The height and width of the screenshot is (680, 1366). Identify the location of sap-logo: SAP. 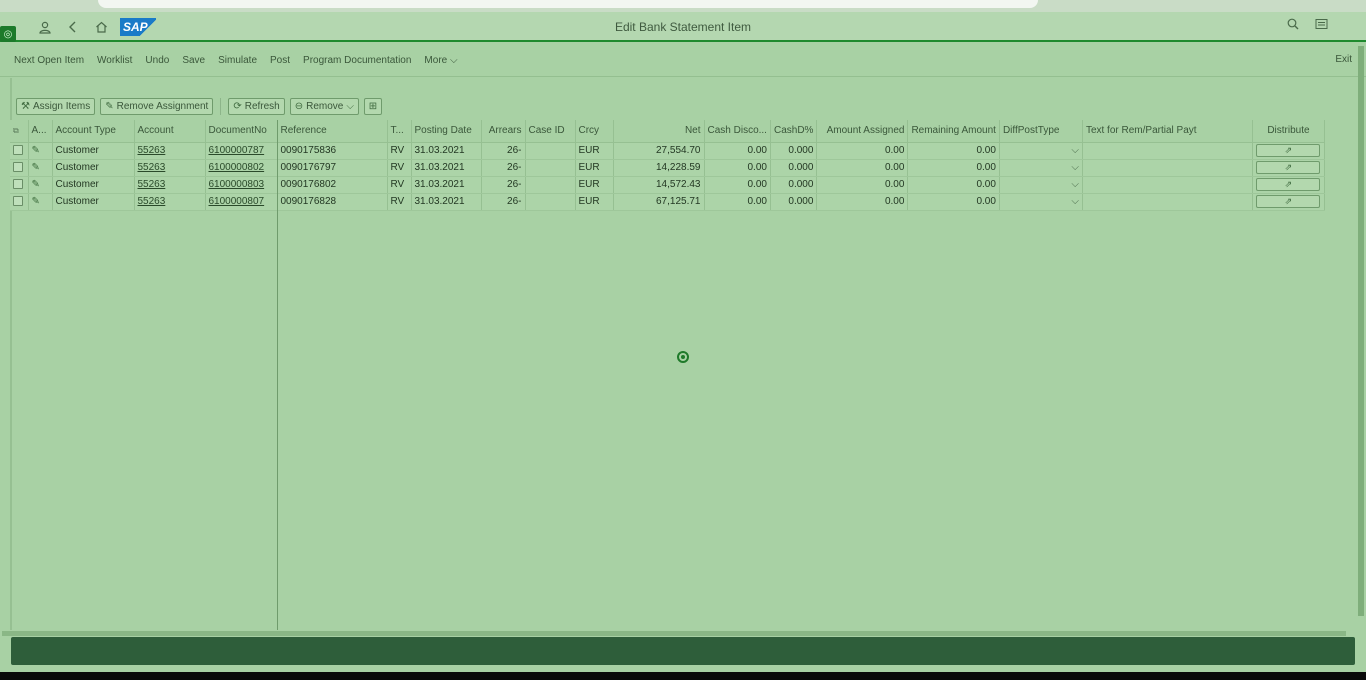
(138, 27).